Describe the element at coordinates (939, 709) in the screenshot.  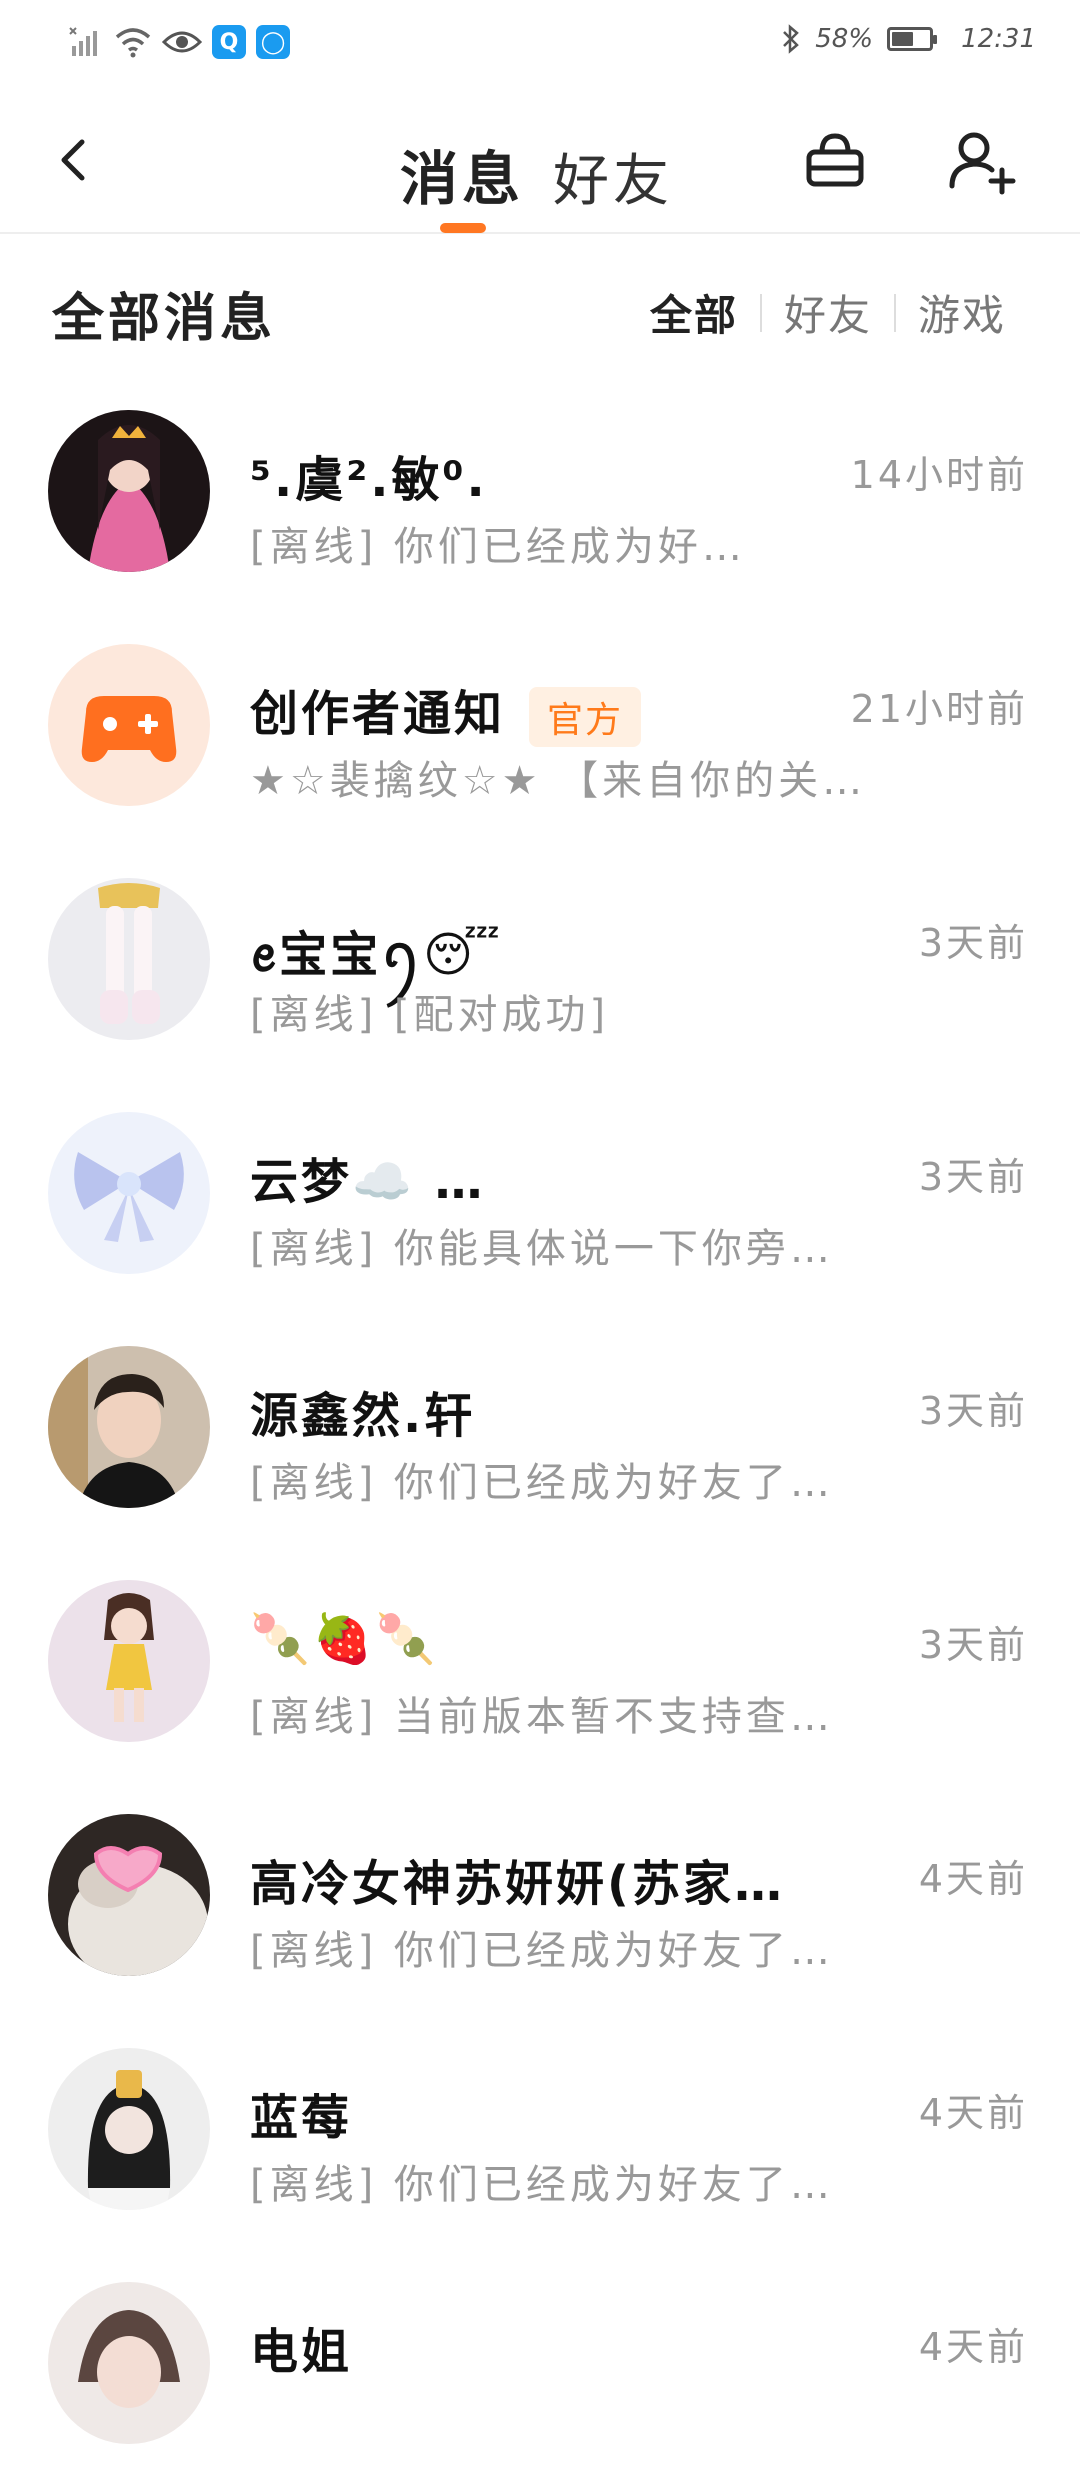
I see `message-time: 21小时前` at that location.